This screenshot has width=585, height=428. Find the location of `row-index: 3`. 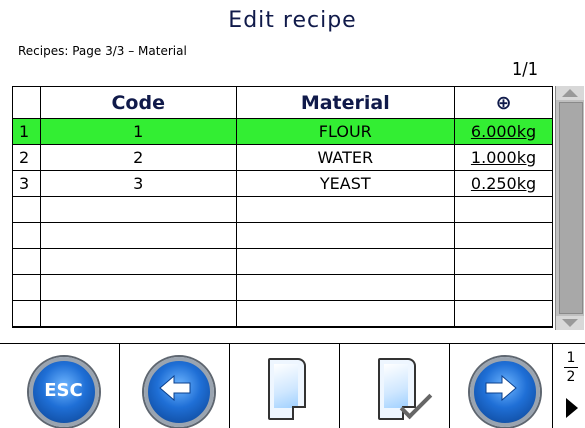

row-index: 3 is located at coordinates (26, 183).